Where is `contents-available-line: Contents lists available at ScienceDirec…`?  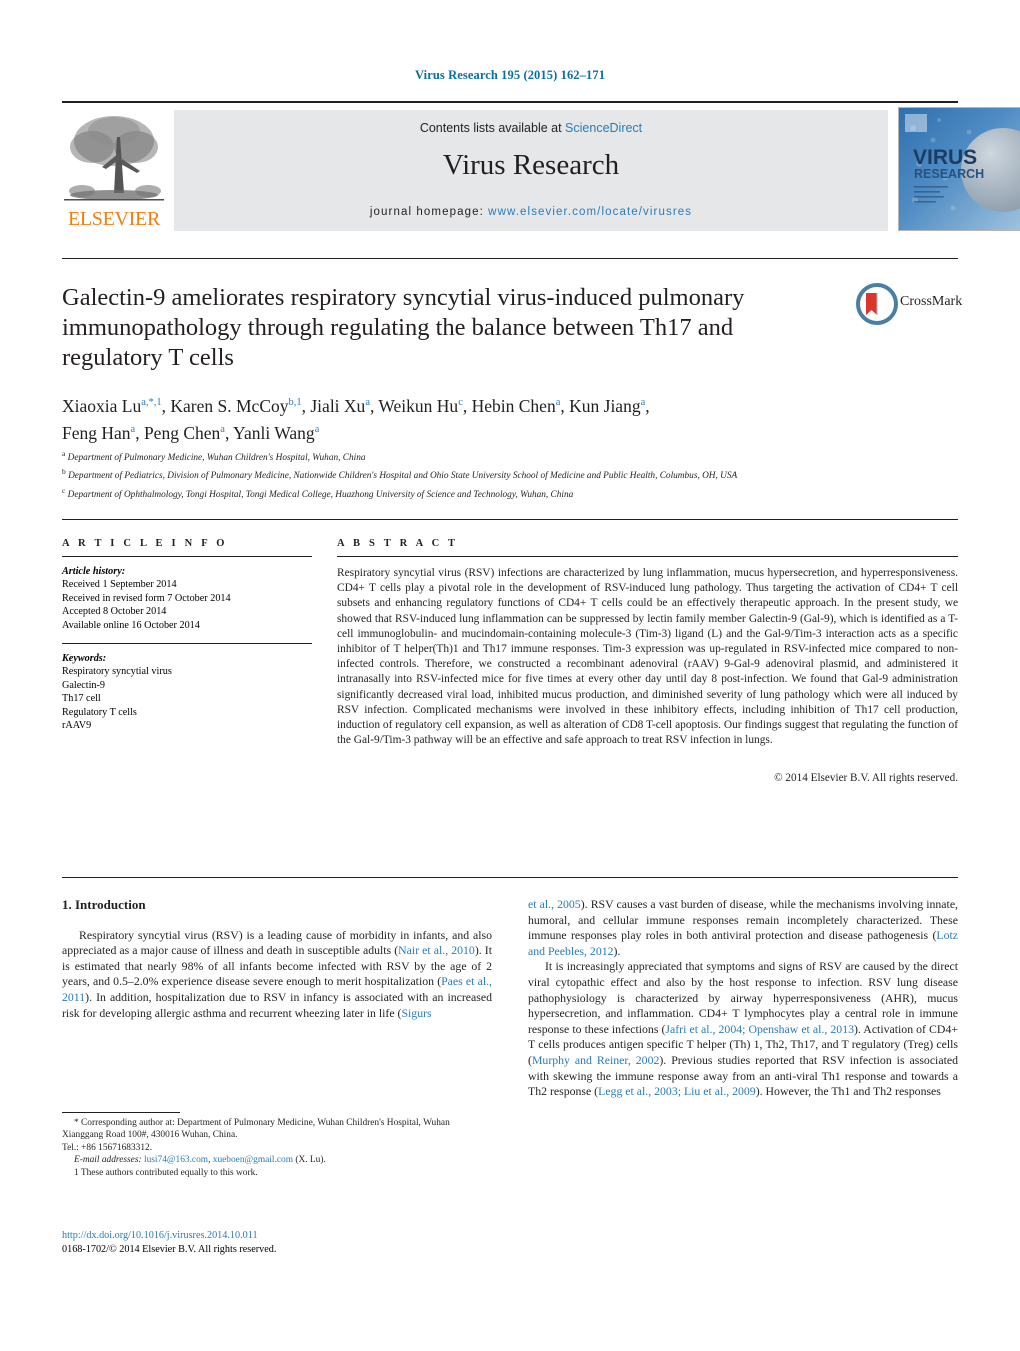 contents-available-line: Contents lists available at ScienceDirec… is located at coordinates (531, 128).